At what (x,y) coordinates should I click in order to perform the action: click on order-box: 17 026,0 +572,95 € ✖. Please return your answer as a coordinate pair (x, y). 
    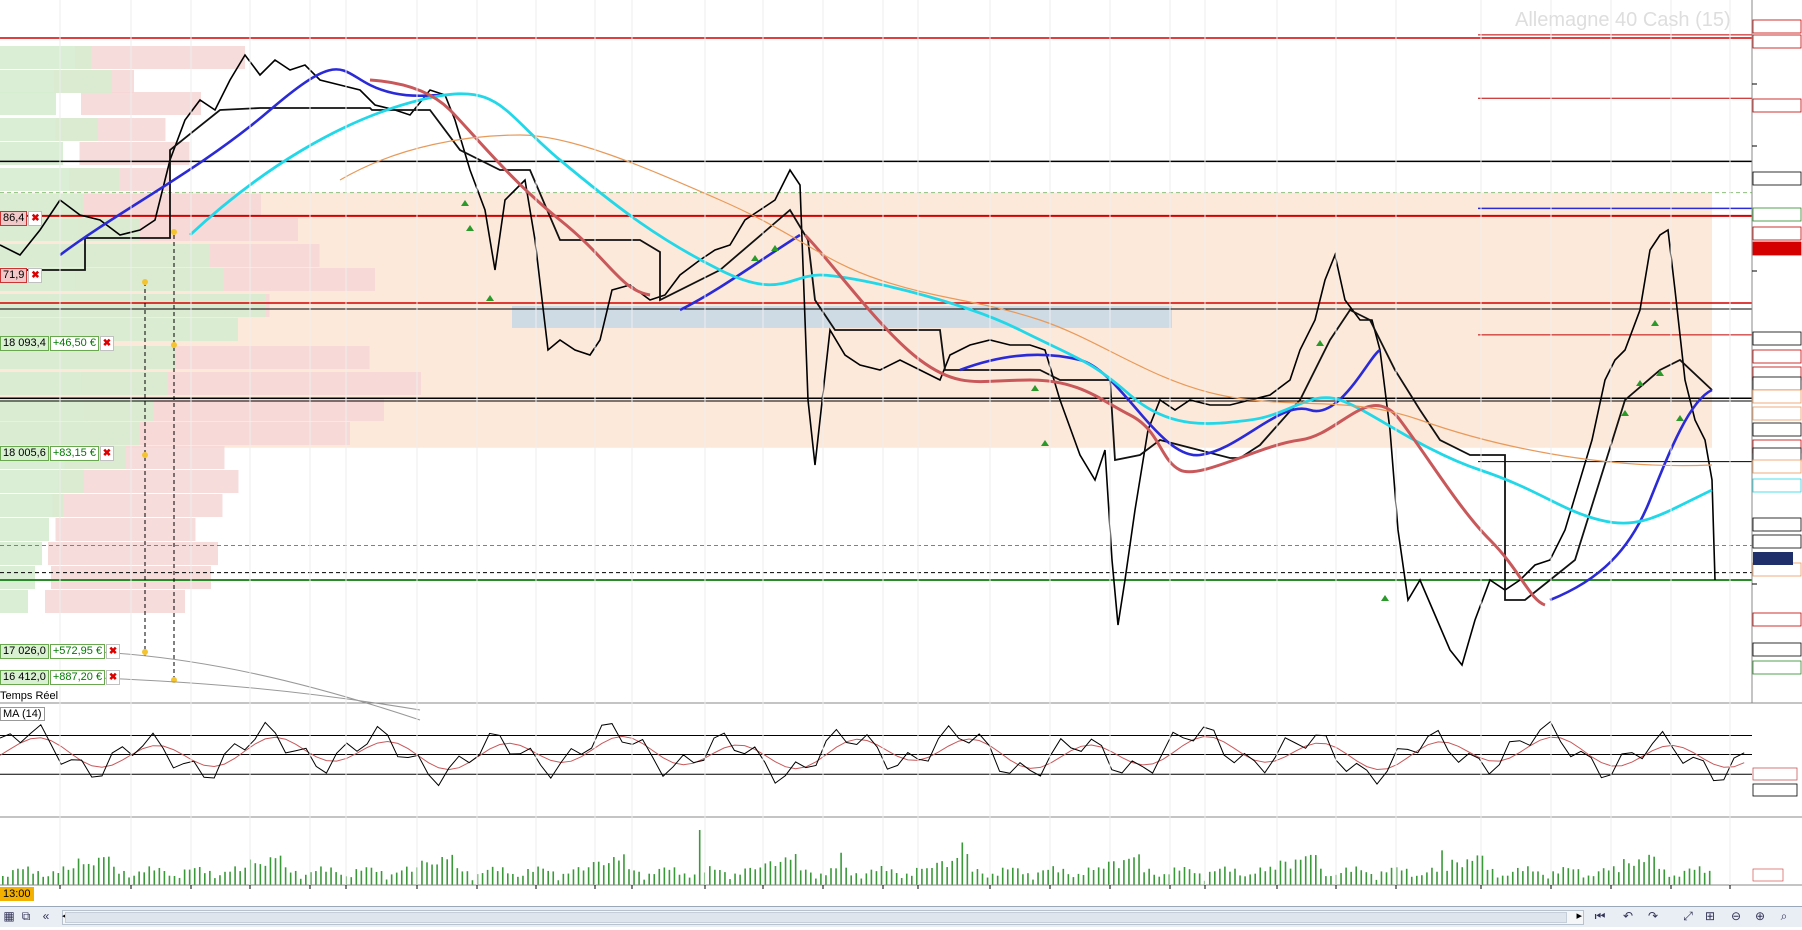
    Looking at the image, I should click on (60, 651).